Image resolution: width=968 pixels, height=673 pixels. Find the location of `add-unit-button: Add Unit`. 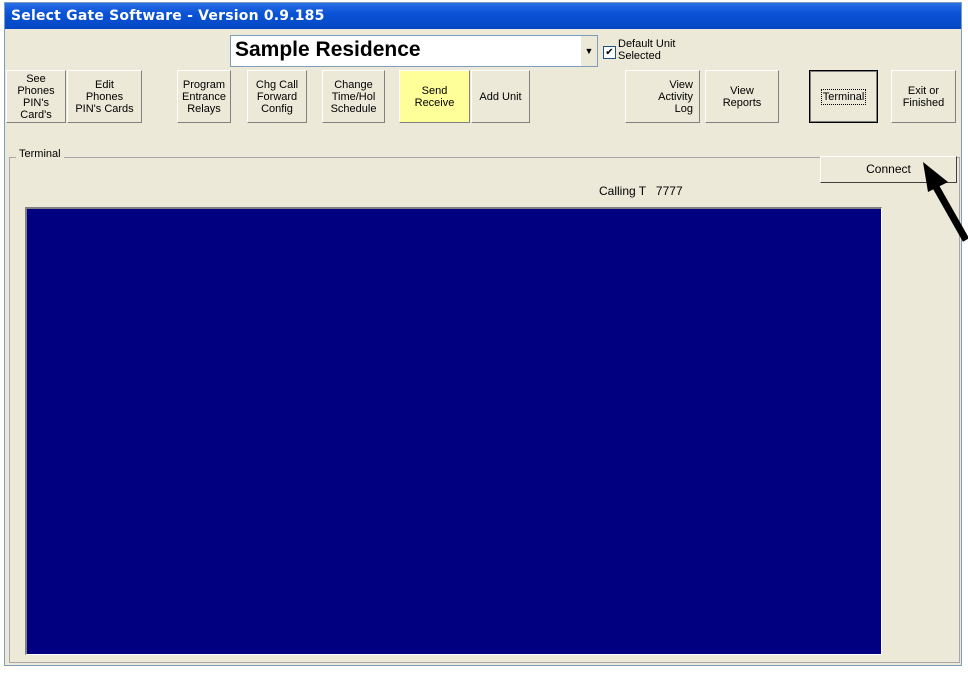

add-unit-button: Add Unit is located at coordinates (500, 96).